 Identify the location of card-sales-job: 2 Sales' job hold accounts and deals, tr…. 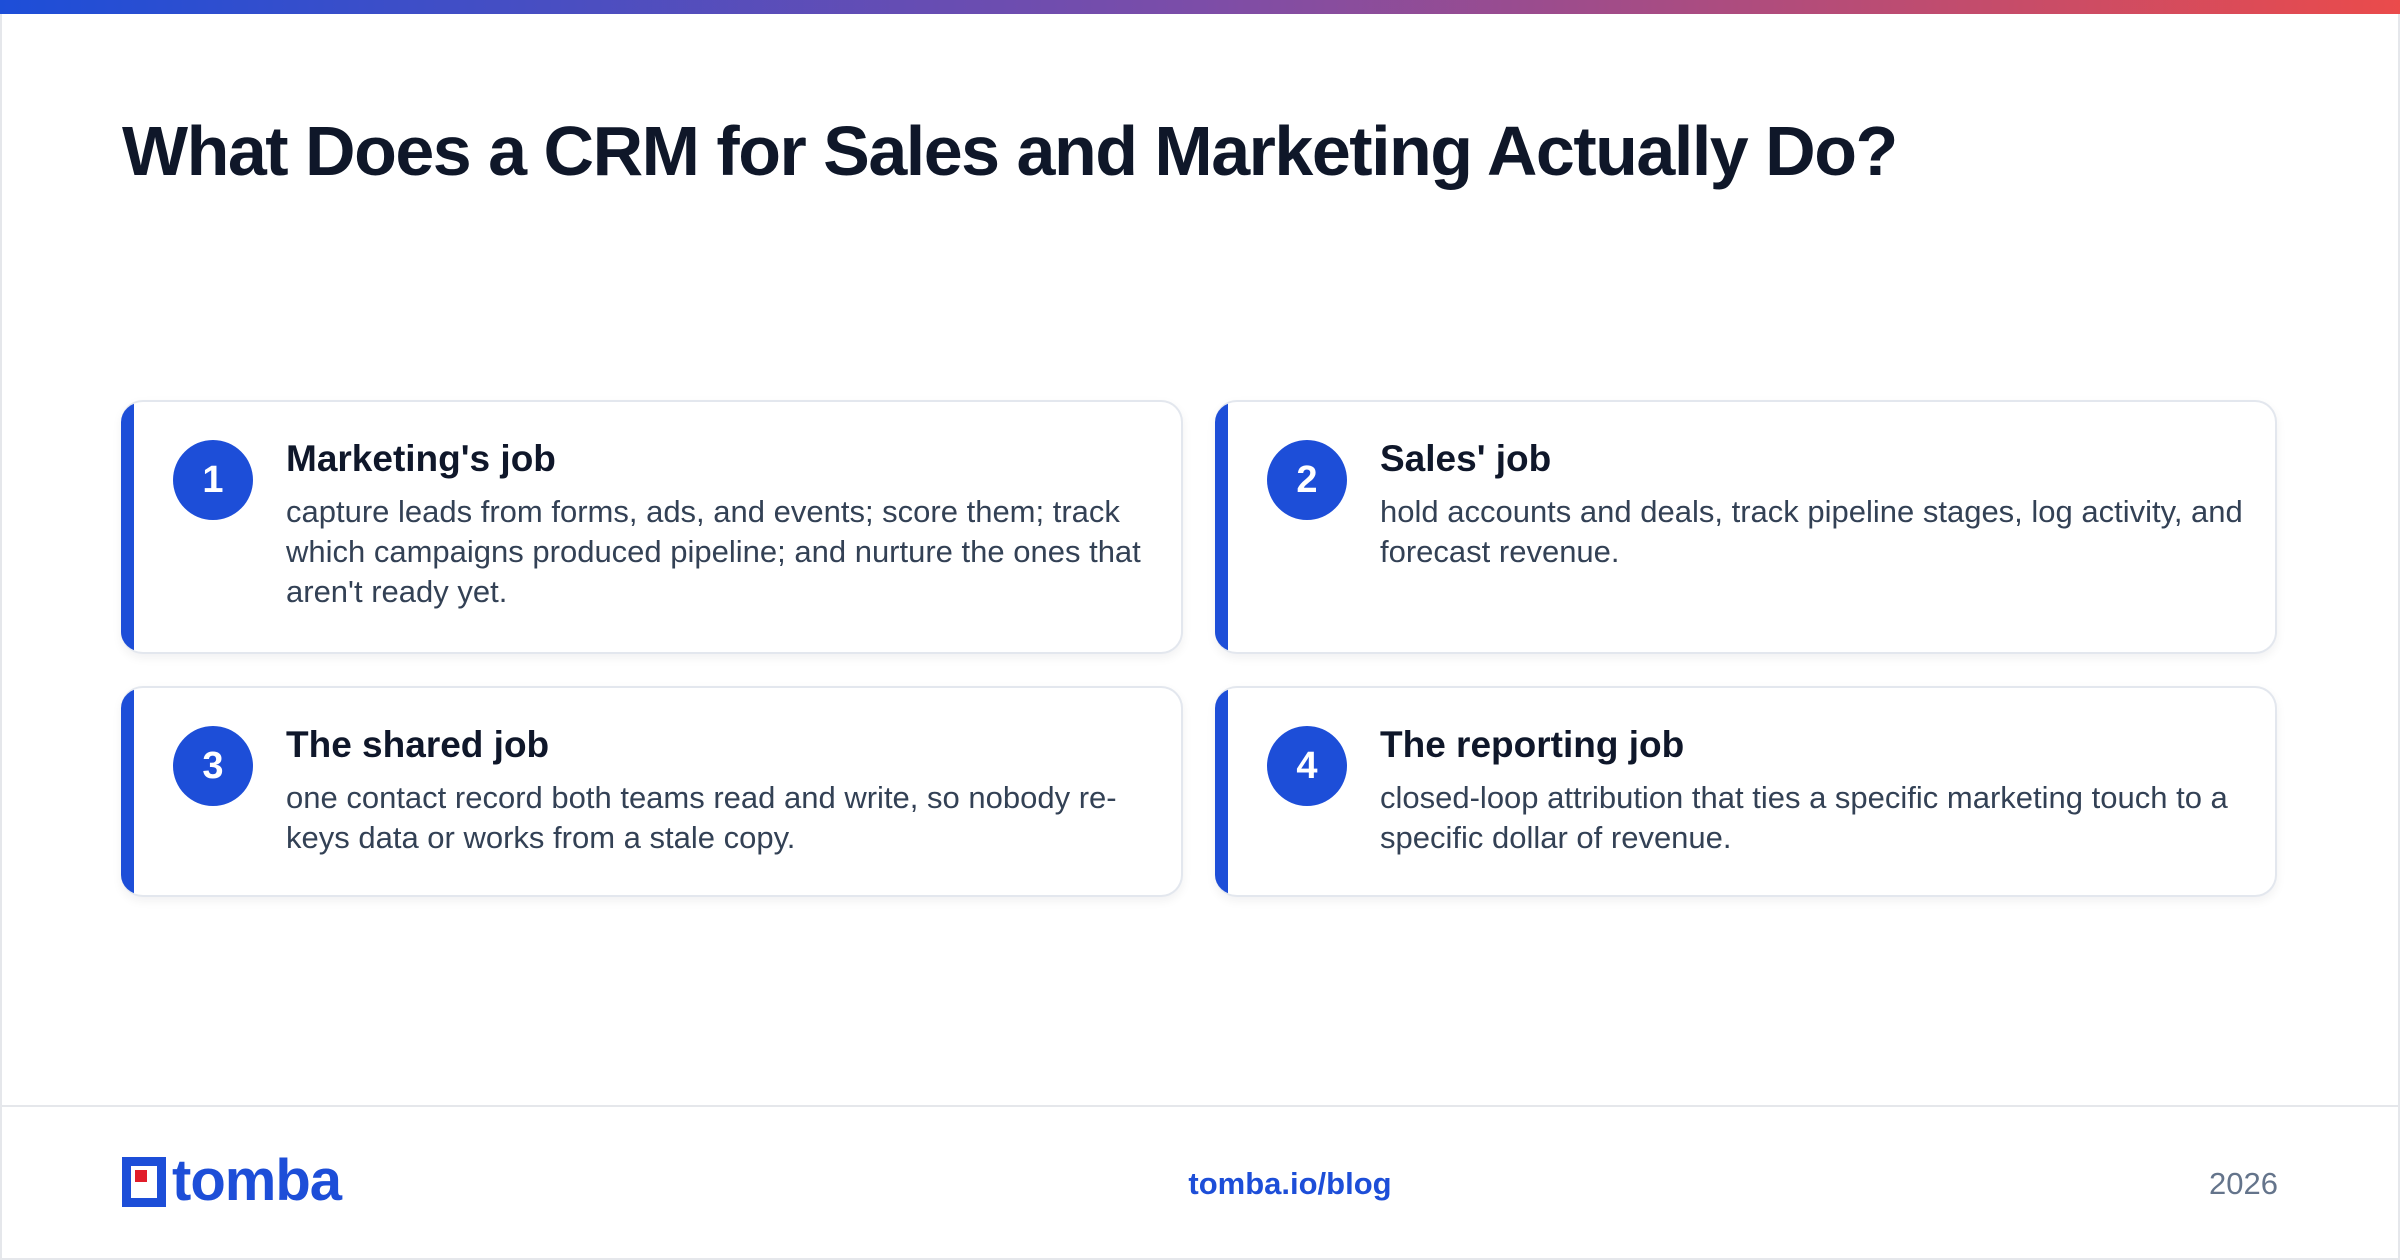
(1746, 527).